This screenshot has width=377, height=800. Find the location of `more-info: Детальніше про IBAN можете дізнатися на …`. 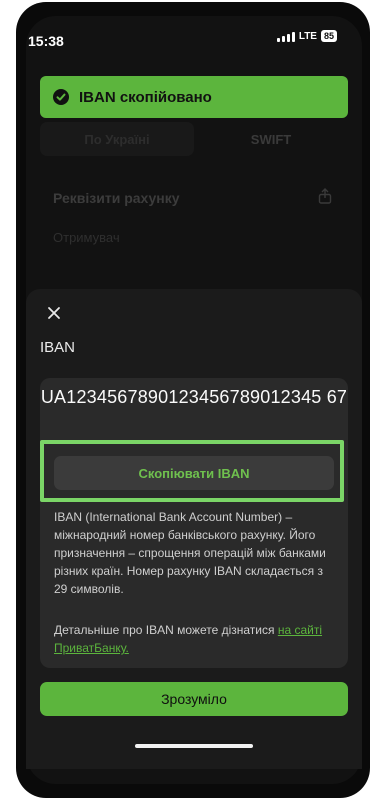

more-info: Детальніше про IBAN можете дізнатися на … is located at coordinates (195, 639).